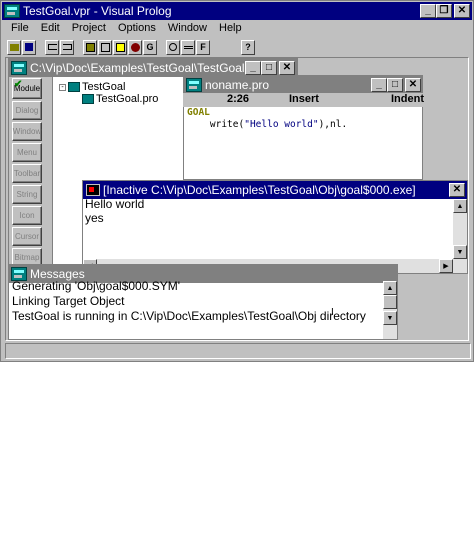 The height and width of the screenshot is (541, 474). I want to click on dialog-button: Dialog, so click(27, 110).